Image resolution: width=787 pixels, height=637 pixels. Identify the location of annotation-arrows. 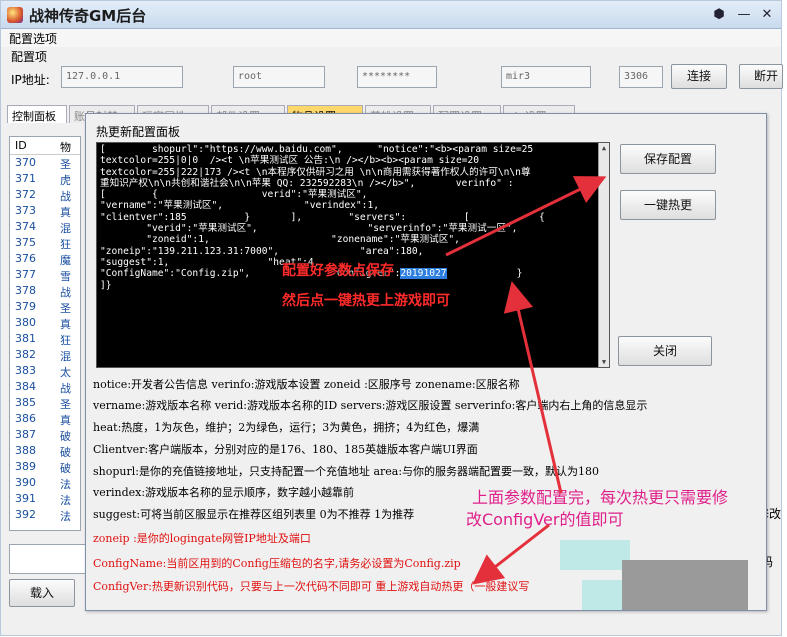
(526, 380).